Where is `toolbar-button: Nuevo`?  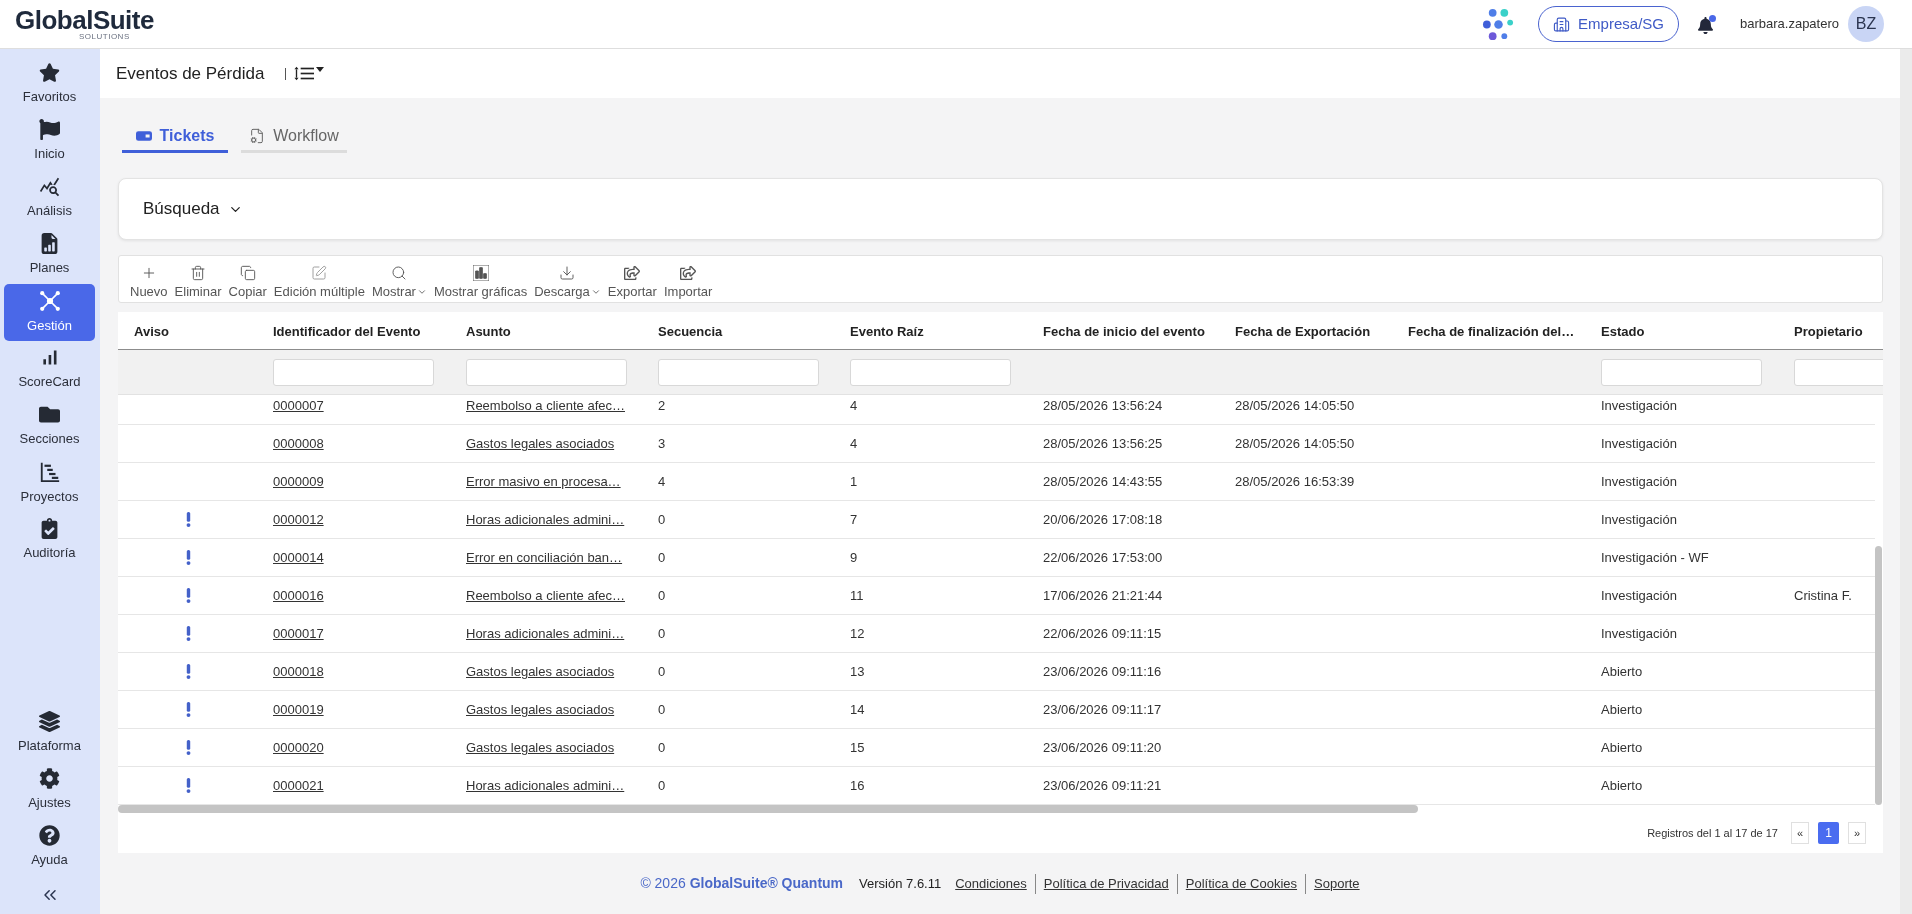
toolbar-button: Nuevo is located at coordinates (149, 281).